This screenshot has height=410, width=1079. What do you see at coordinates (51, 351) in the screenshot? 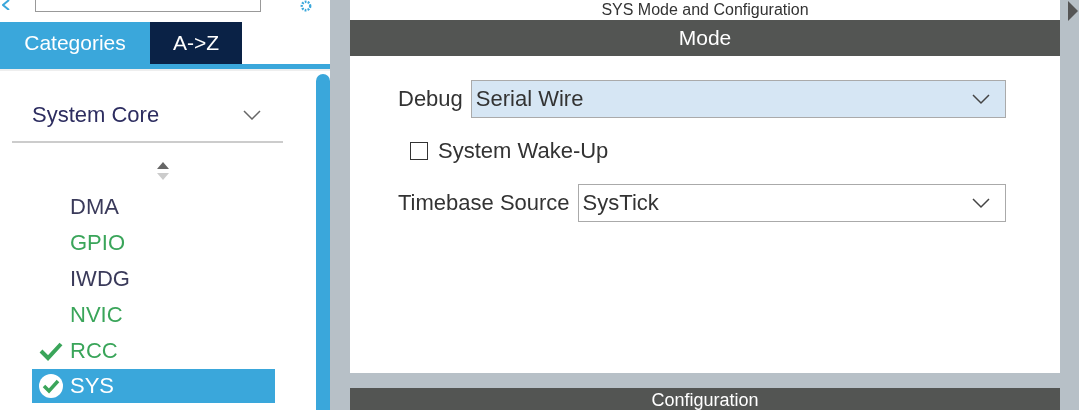
I see `check-icon` at bounding box center [51, 351].